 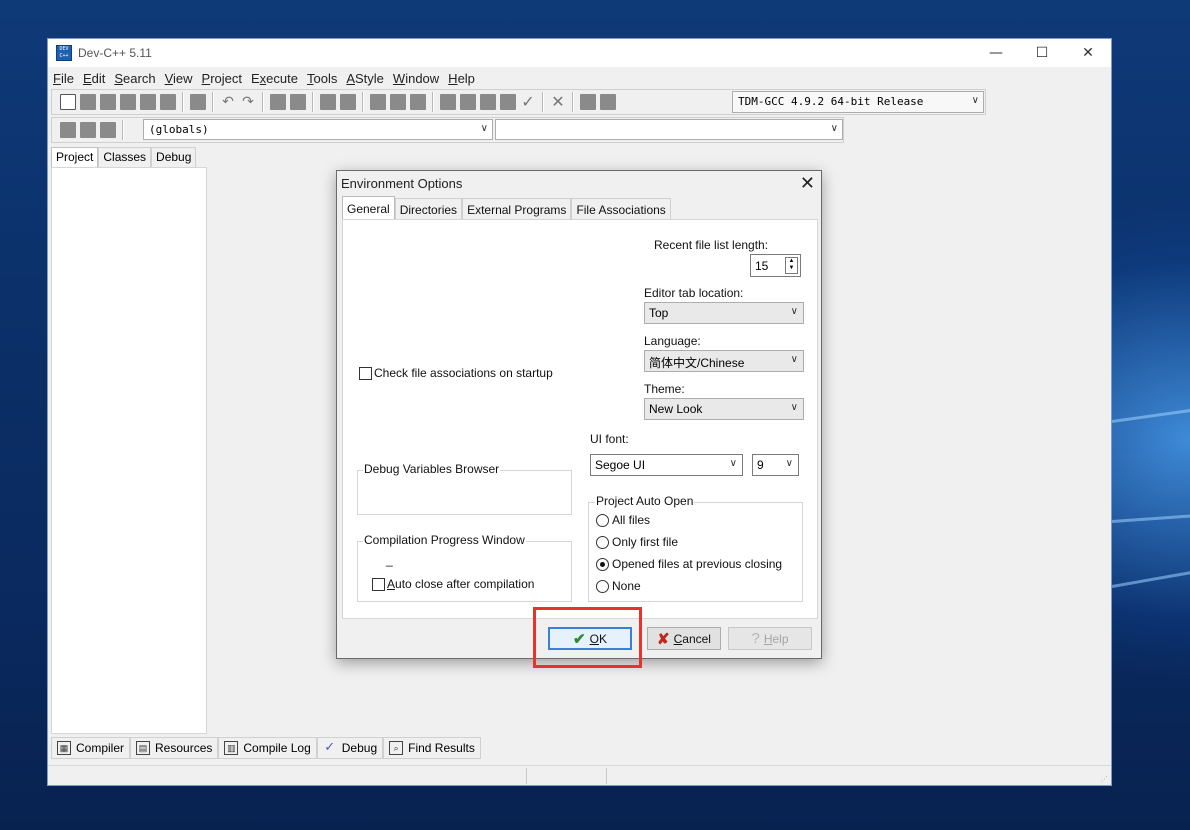 I want to click on rebuild-icon, so click(x=508, y=102).